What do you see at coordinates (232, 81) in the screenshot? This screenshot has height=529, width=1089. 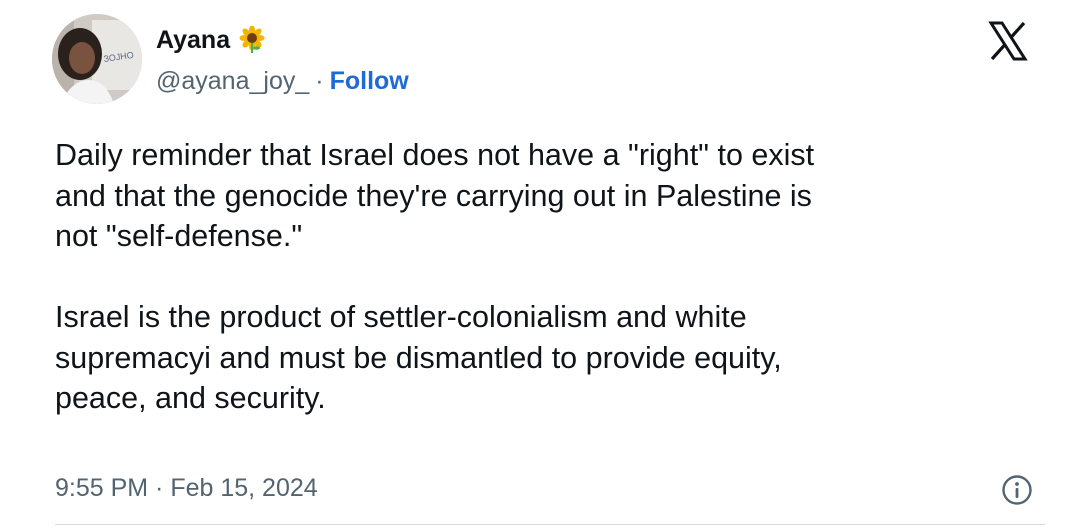 I see `user-handle: @ayana_joy_` at bounding box center [232, 81].